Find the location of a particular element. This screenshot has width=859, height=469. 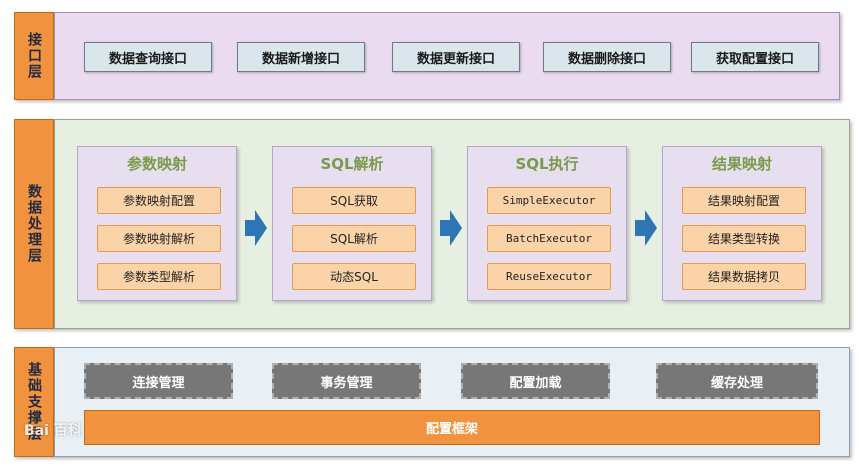

watermark: Bai 百科 is located at coordinates (53, 431).